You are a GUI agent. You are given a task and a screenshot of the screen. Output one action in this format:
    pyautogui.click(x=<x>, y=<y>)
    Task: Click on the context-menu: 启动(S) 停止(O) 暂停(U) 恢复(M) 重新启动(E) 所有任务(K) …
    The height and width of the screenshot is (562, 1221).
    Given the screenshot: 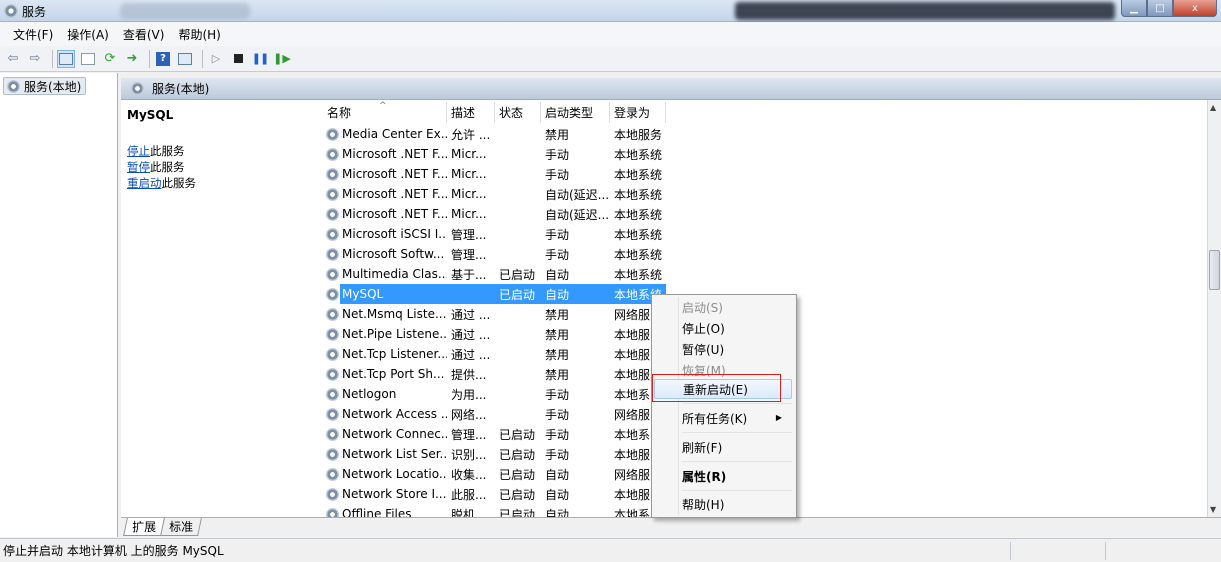 What is the action you would take?
    pyautogui.click(x=724, y=406)
    